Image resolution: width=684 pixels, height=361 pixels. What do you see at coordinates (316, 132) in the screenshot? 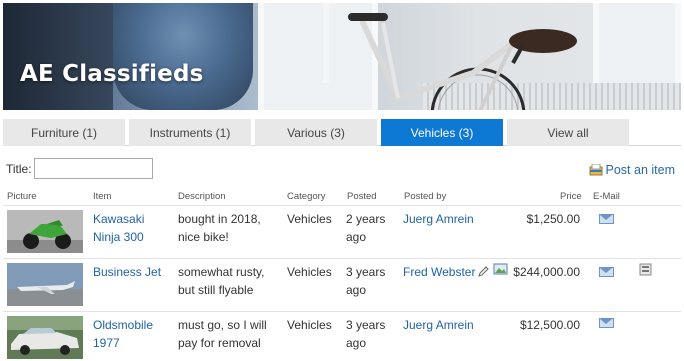
I see `tab-various: Various (3)` at bounding box center [316, 132].